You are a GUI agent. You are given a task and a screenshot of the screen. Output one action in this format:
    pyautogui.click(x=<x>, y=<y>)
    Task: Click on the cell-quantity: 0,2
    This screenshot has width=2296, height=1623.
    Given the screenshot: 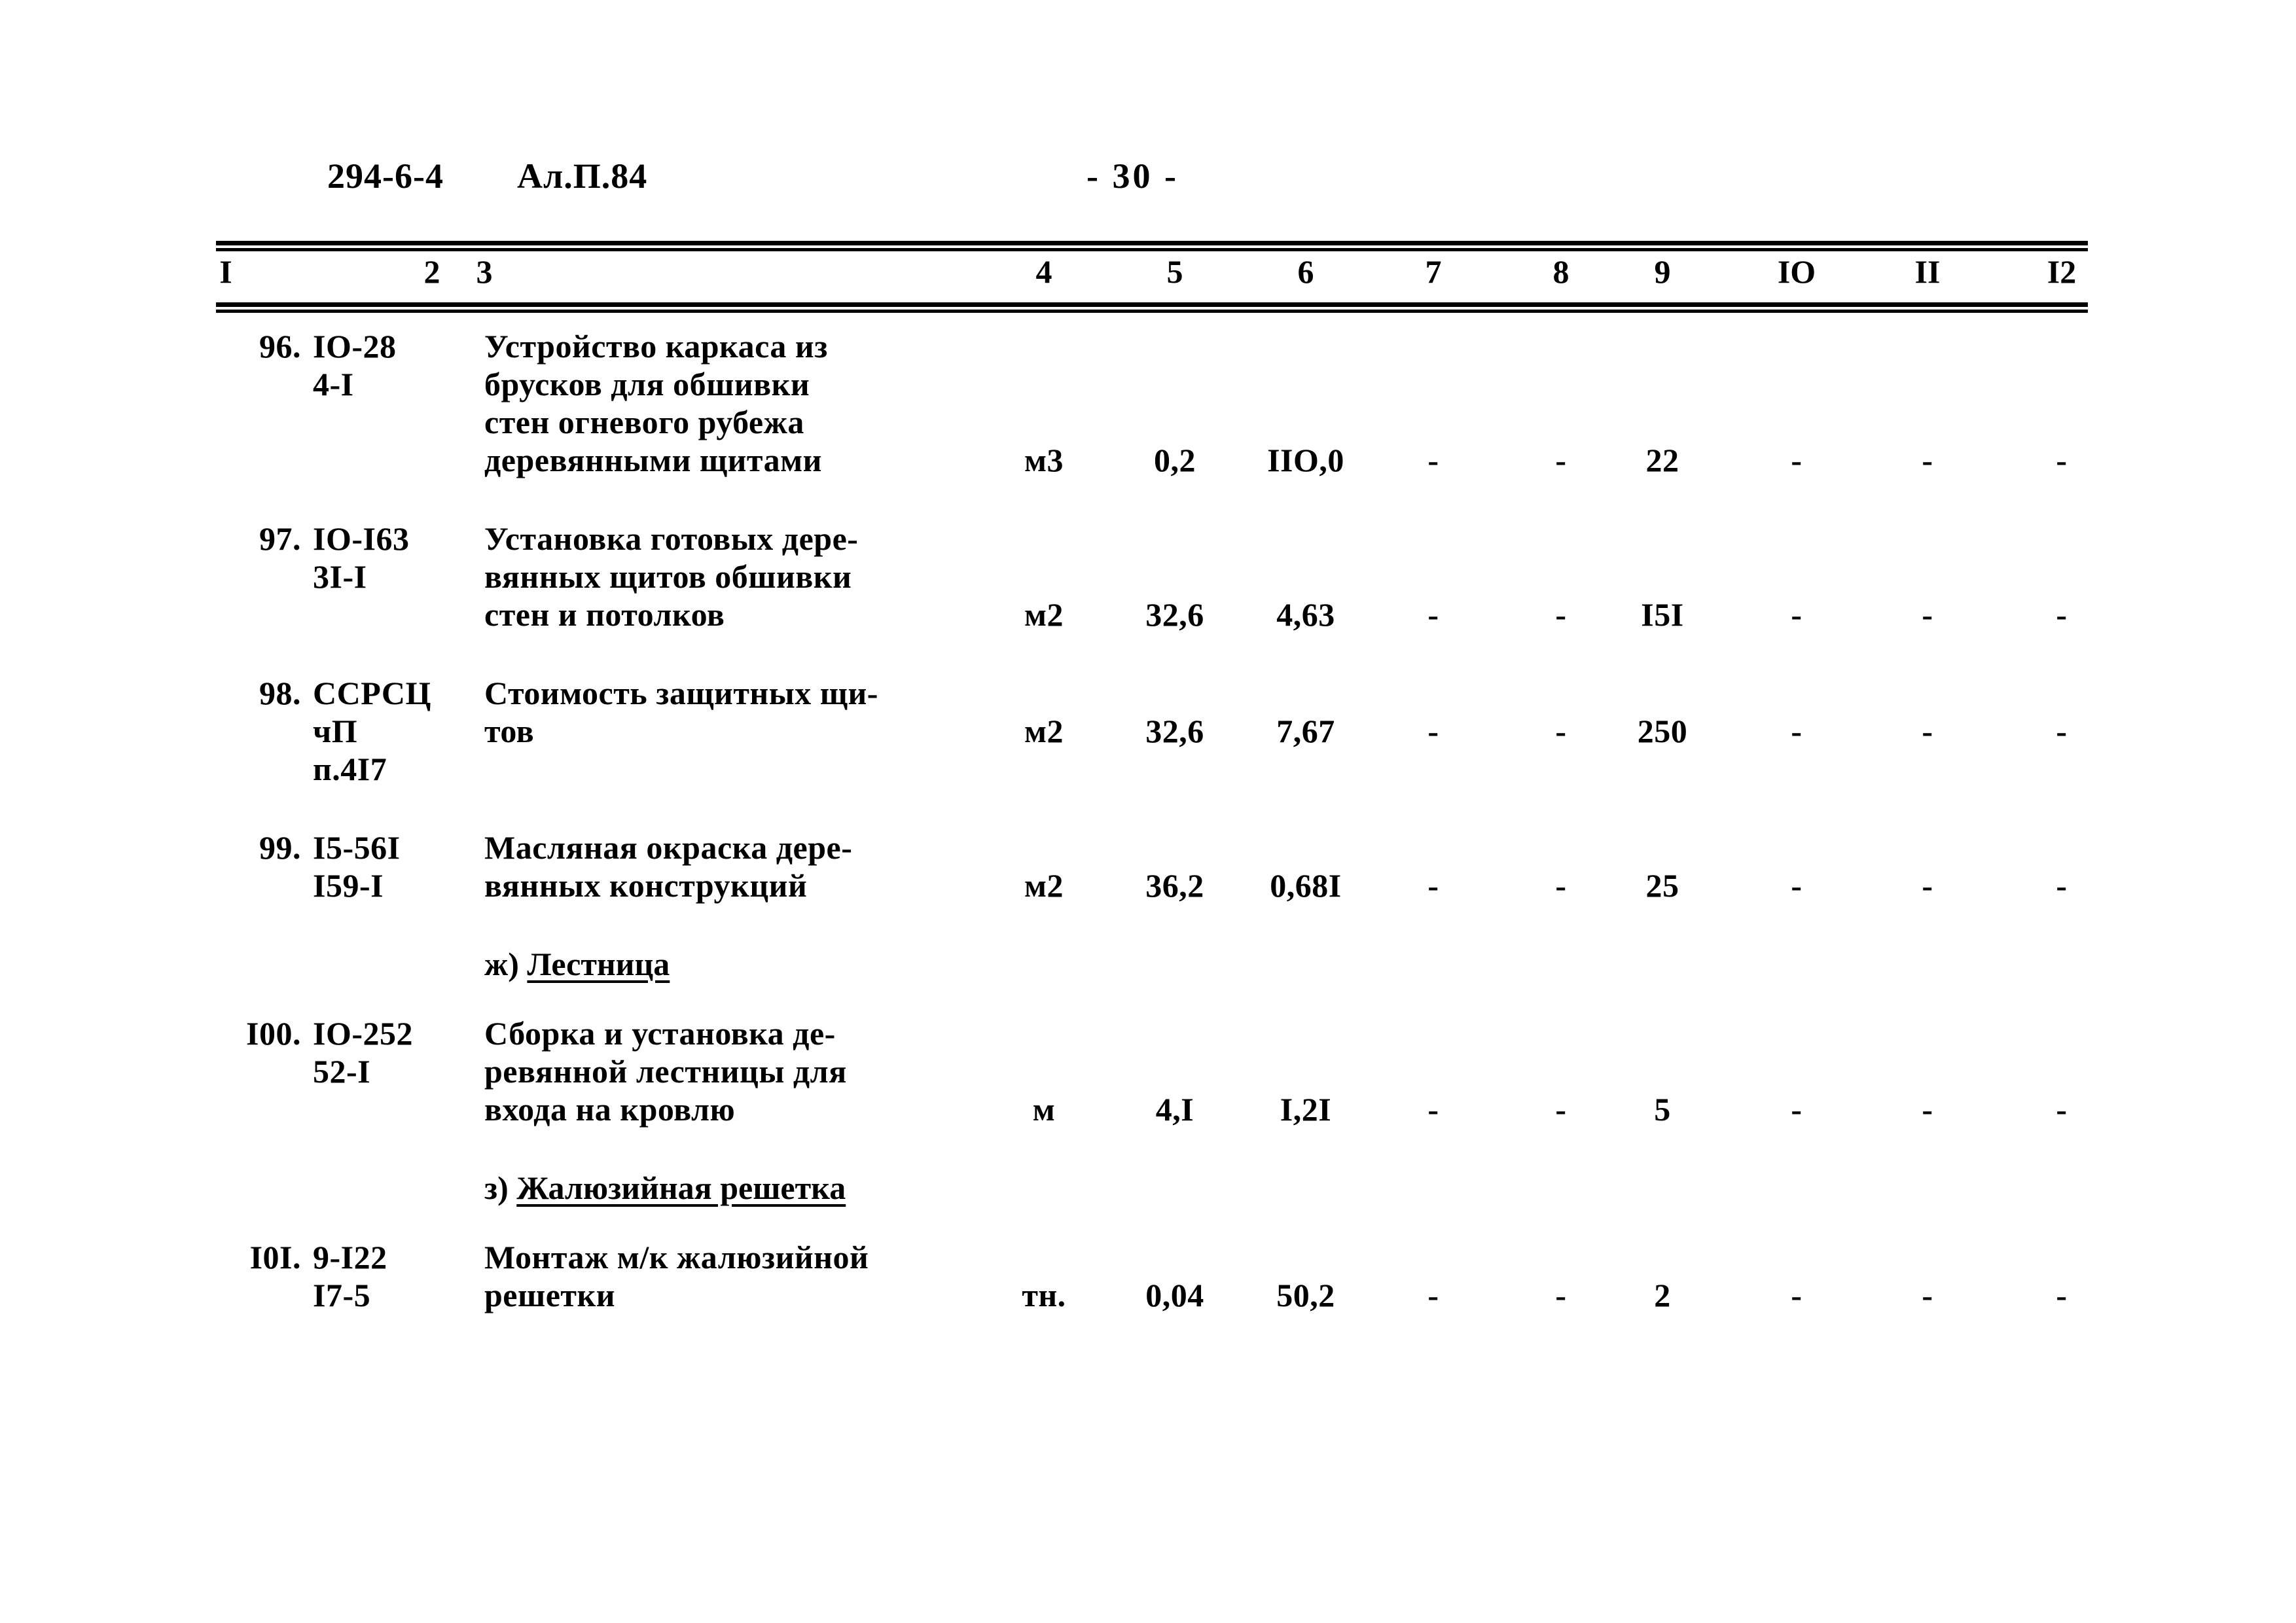 What is the action you would take?
    pyautogui.click(x=1175, y=460)
    